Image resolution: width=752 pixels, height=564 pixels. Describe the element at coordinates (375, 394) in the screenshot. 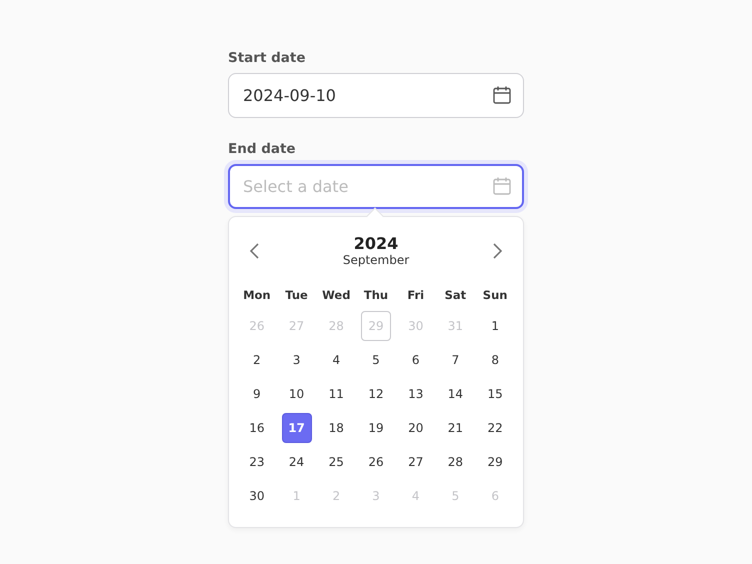

I see `day-cell: 12` at that location.